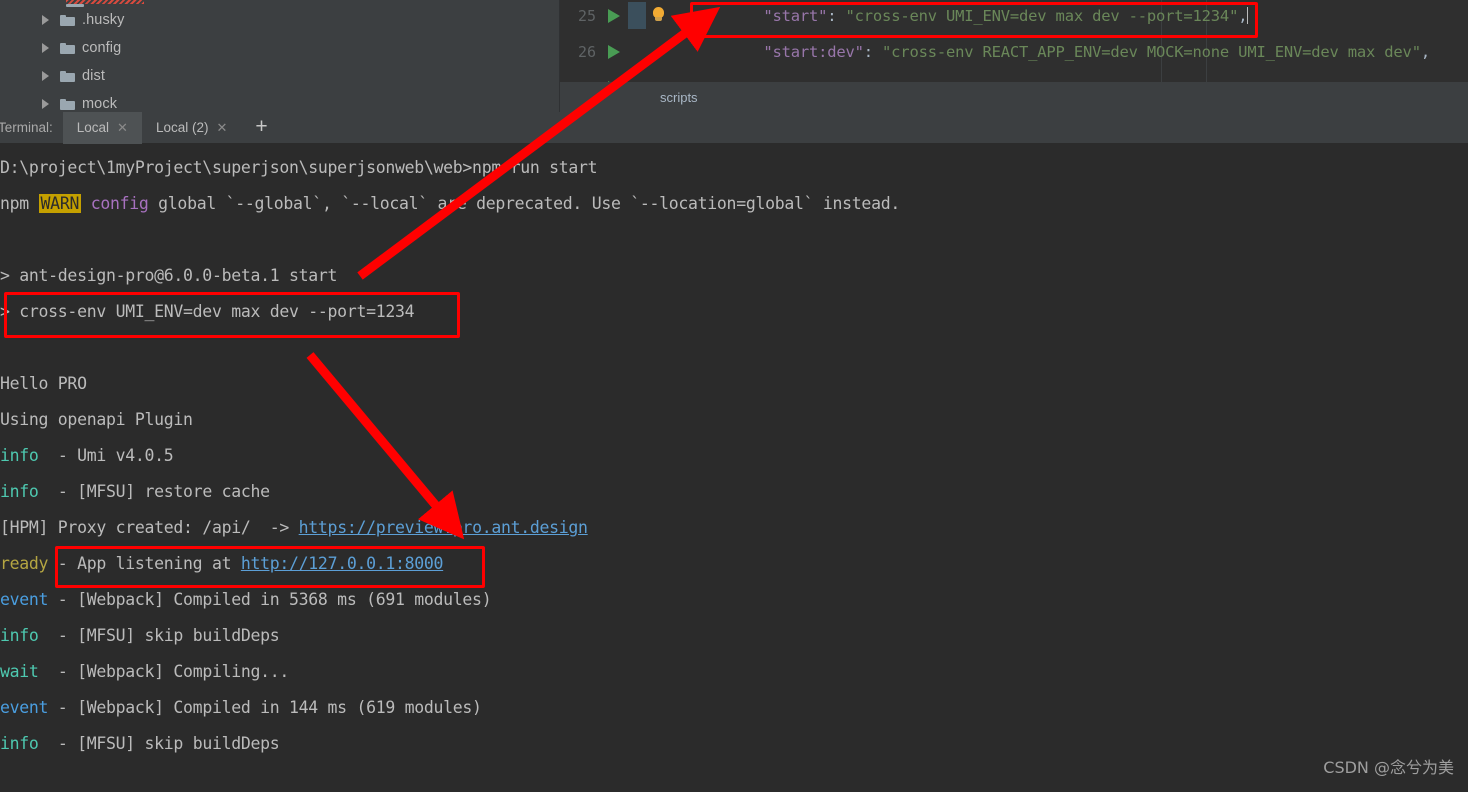  Describe the element at coordinates (734, 492) in the screenshot. I see `terminal-line-mfsu-restore: info - [MFSU] restore cache` at that location.